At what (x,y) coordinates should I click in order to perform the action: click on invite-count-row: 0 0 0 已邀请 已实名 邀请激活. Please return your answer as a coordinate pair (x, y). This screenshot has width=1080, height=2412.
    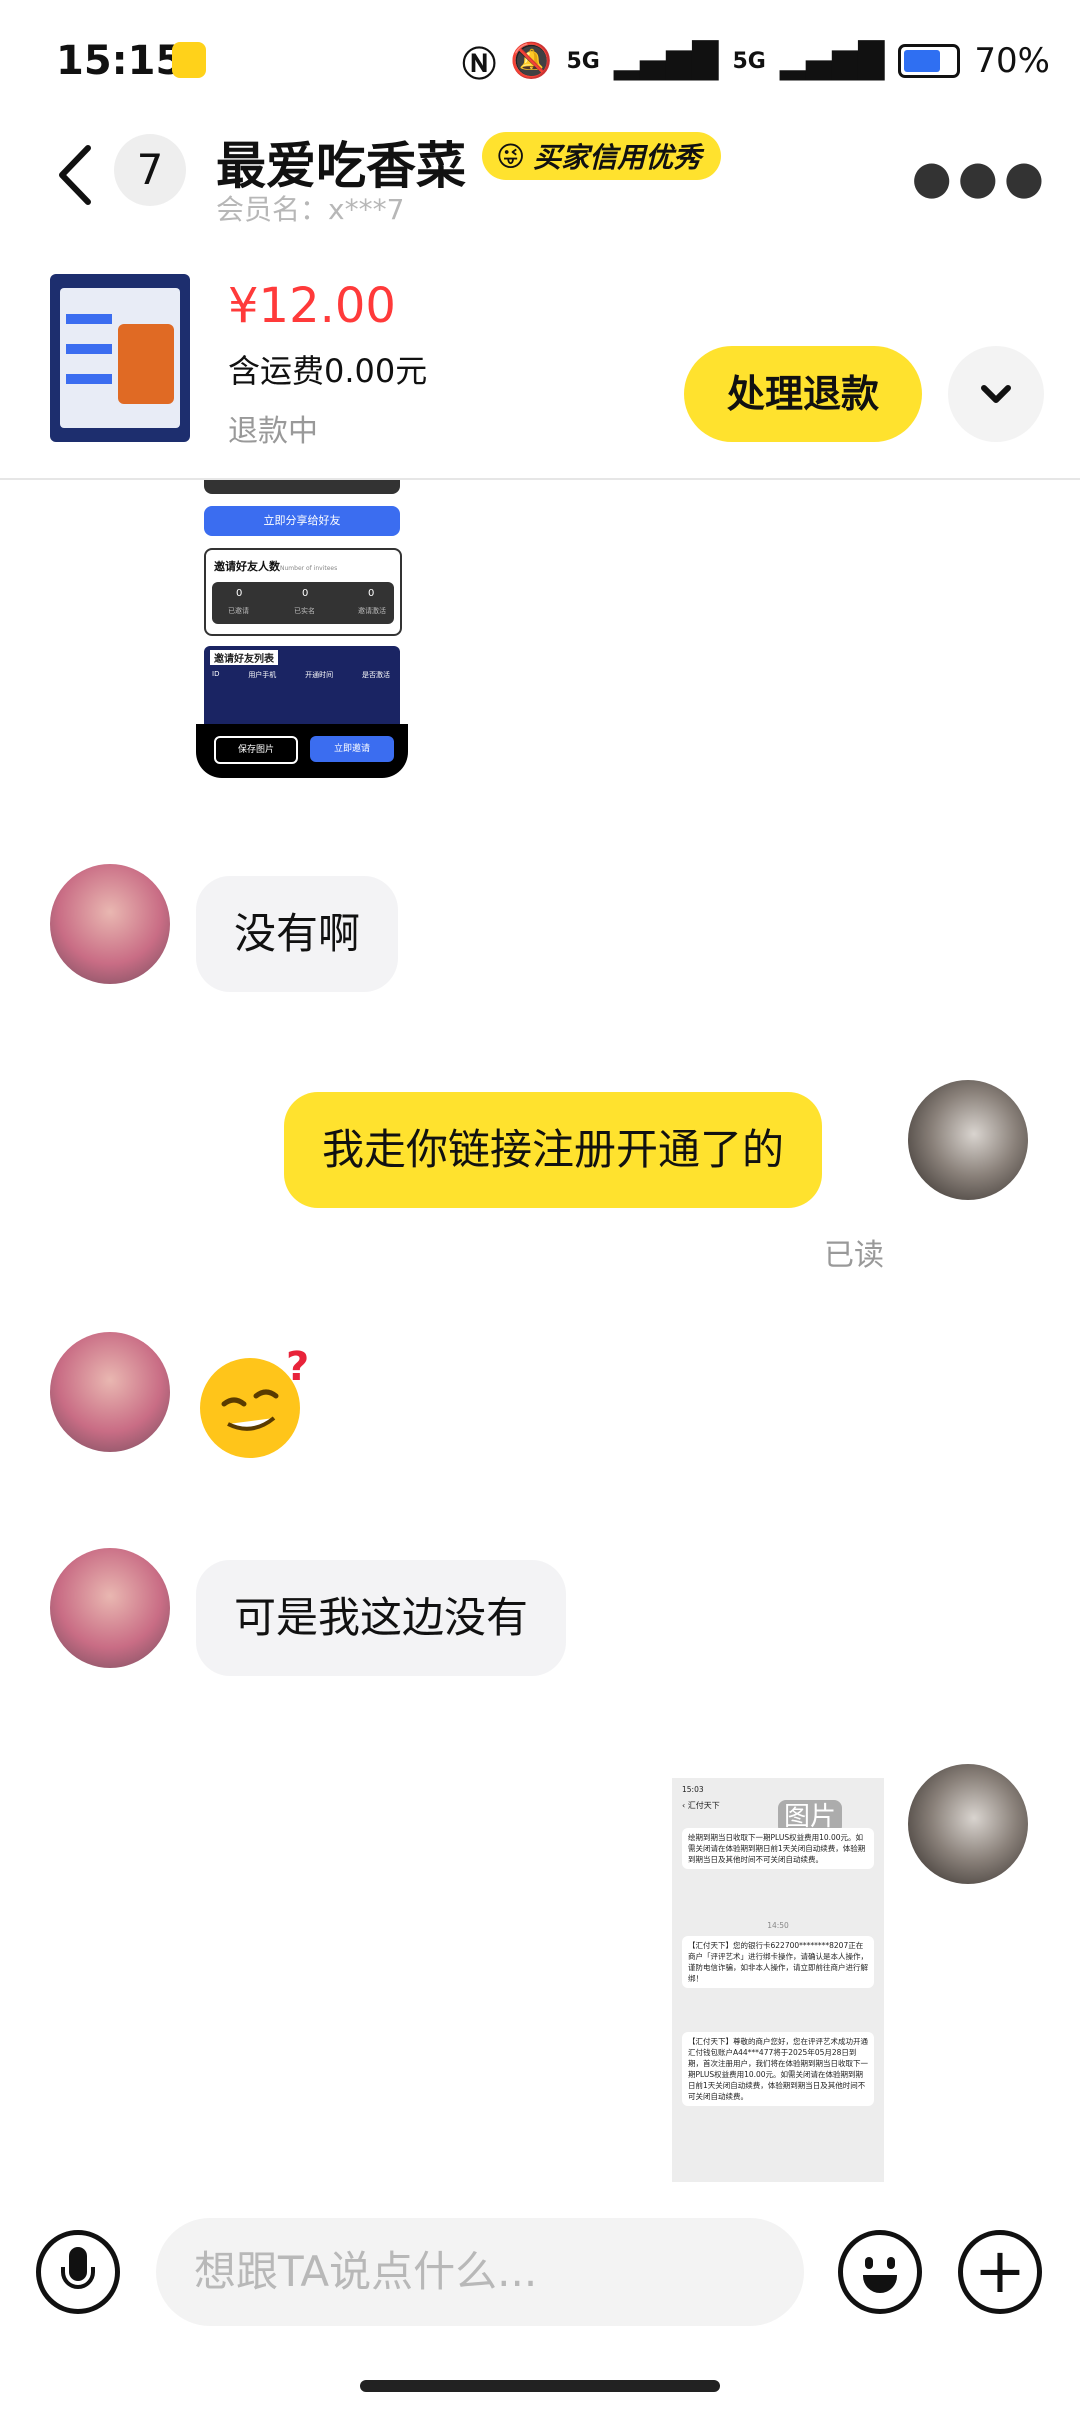
    Looking at the image, I should click on (303, 603).